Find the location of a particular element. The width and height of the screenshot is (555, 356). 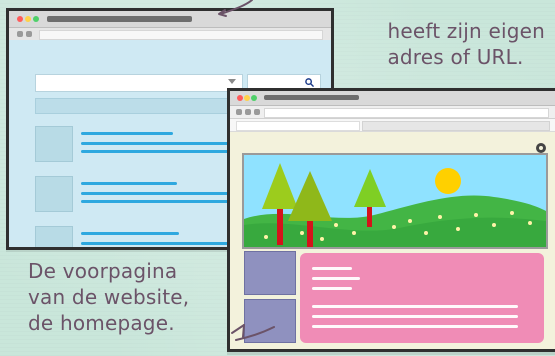

content-card is located at coordinates (422, 298).